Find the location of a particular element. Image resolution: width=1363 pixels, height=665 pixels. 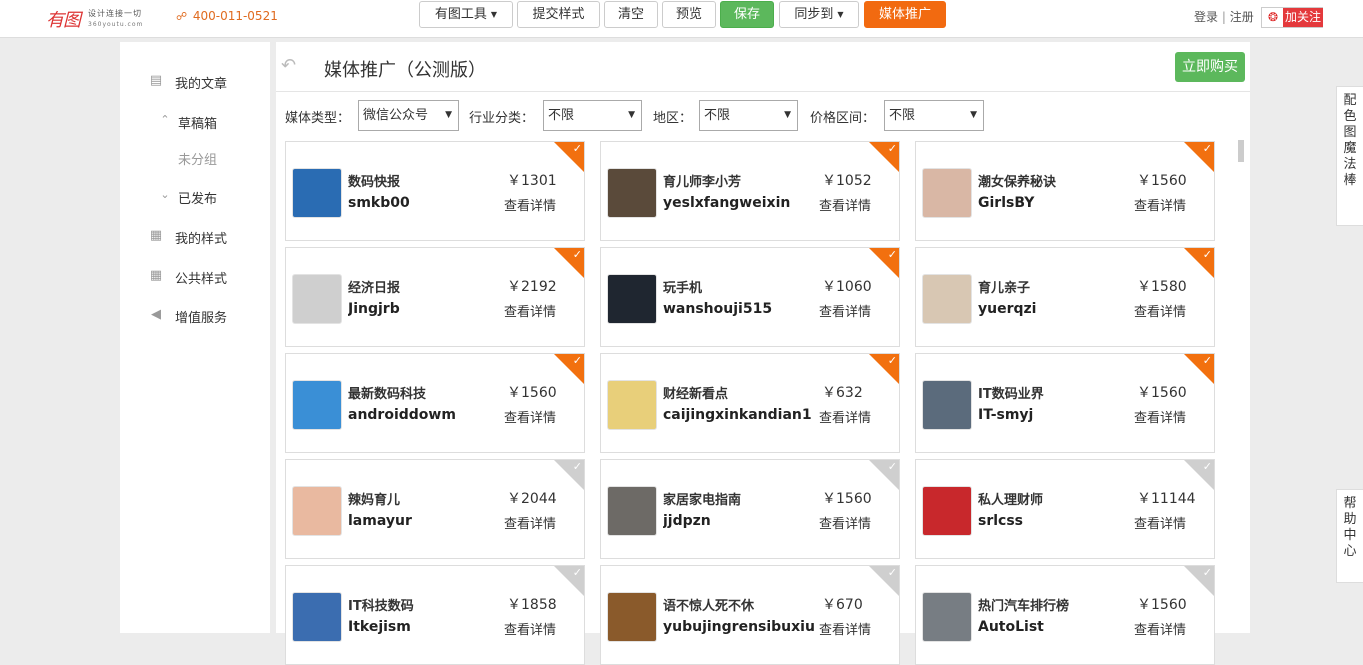

sidebar-item-label: 增值服务 is located at coordinates (201, 318).